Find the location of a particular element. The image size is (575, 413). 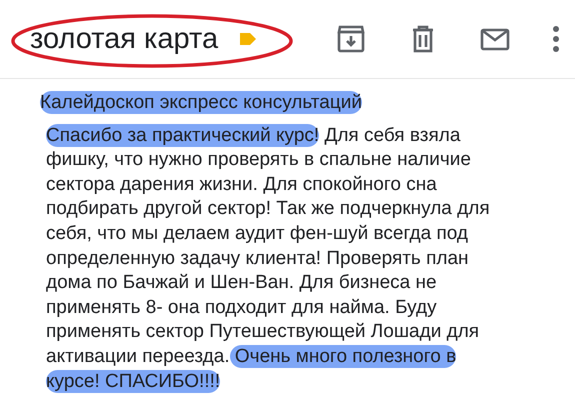

email-subject: Калейдоскоп экспресс консультаций is located at coordinates (201, 102).